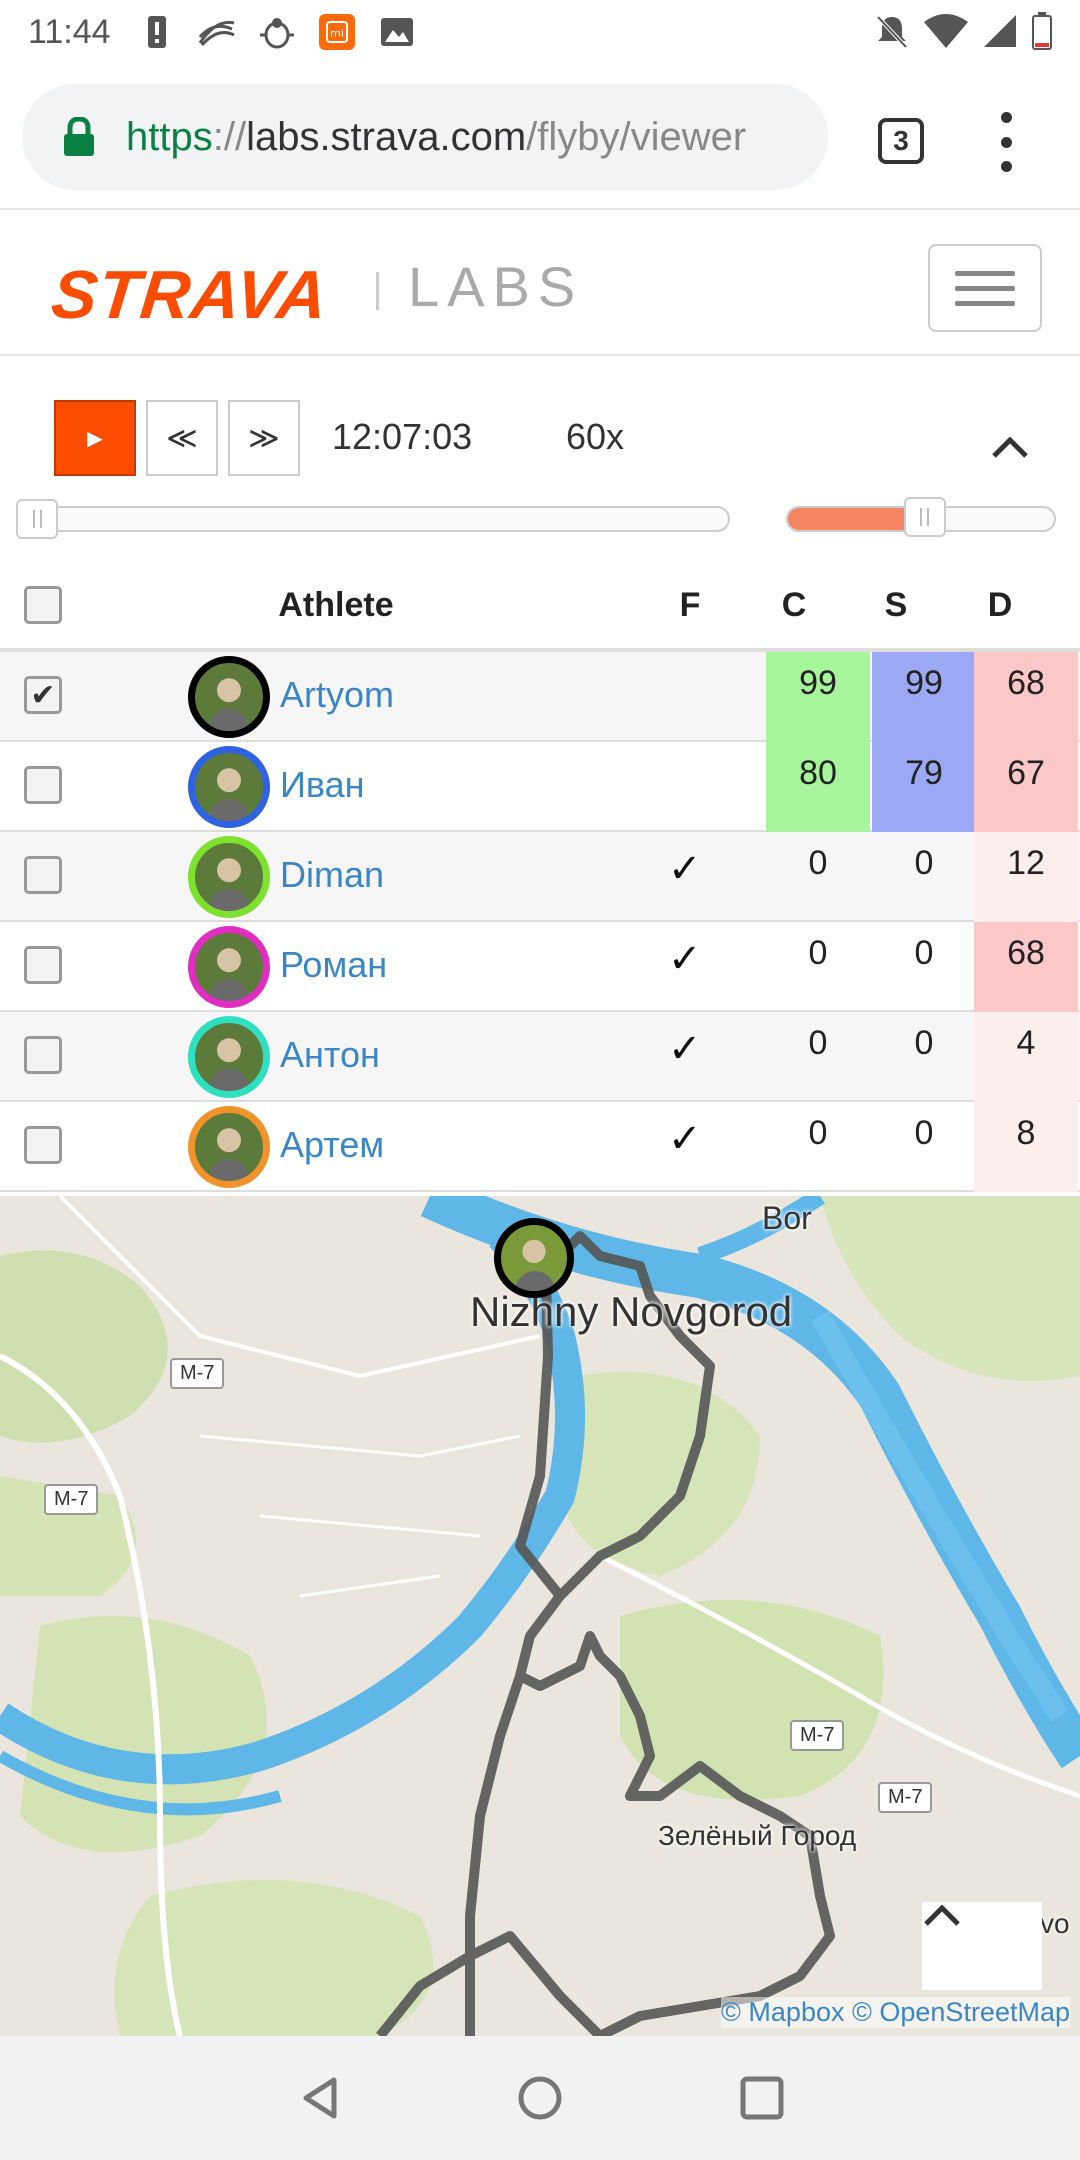  I want to click on athlete-name-link: Diman, so click(332, 875).